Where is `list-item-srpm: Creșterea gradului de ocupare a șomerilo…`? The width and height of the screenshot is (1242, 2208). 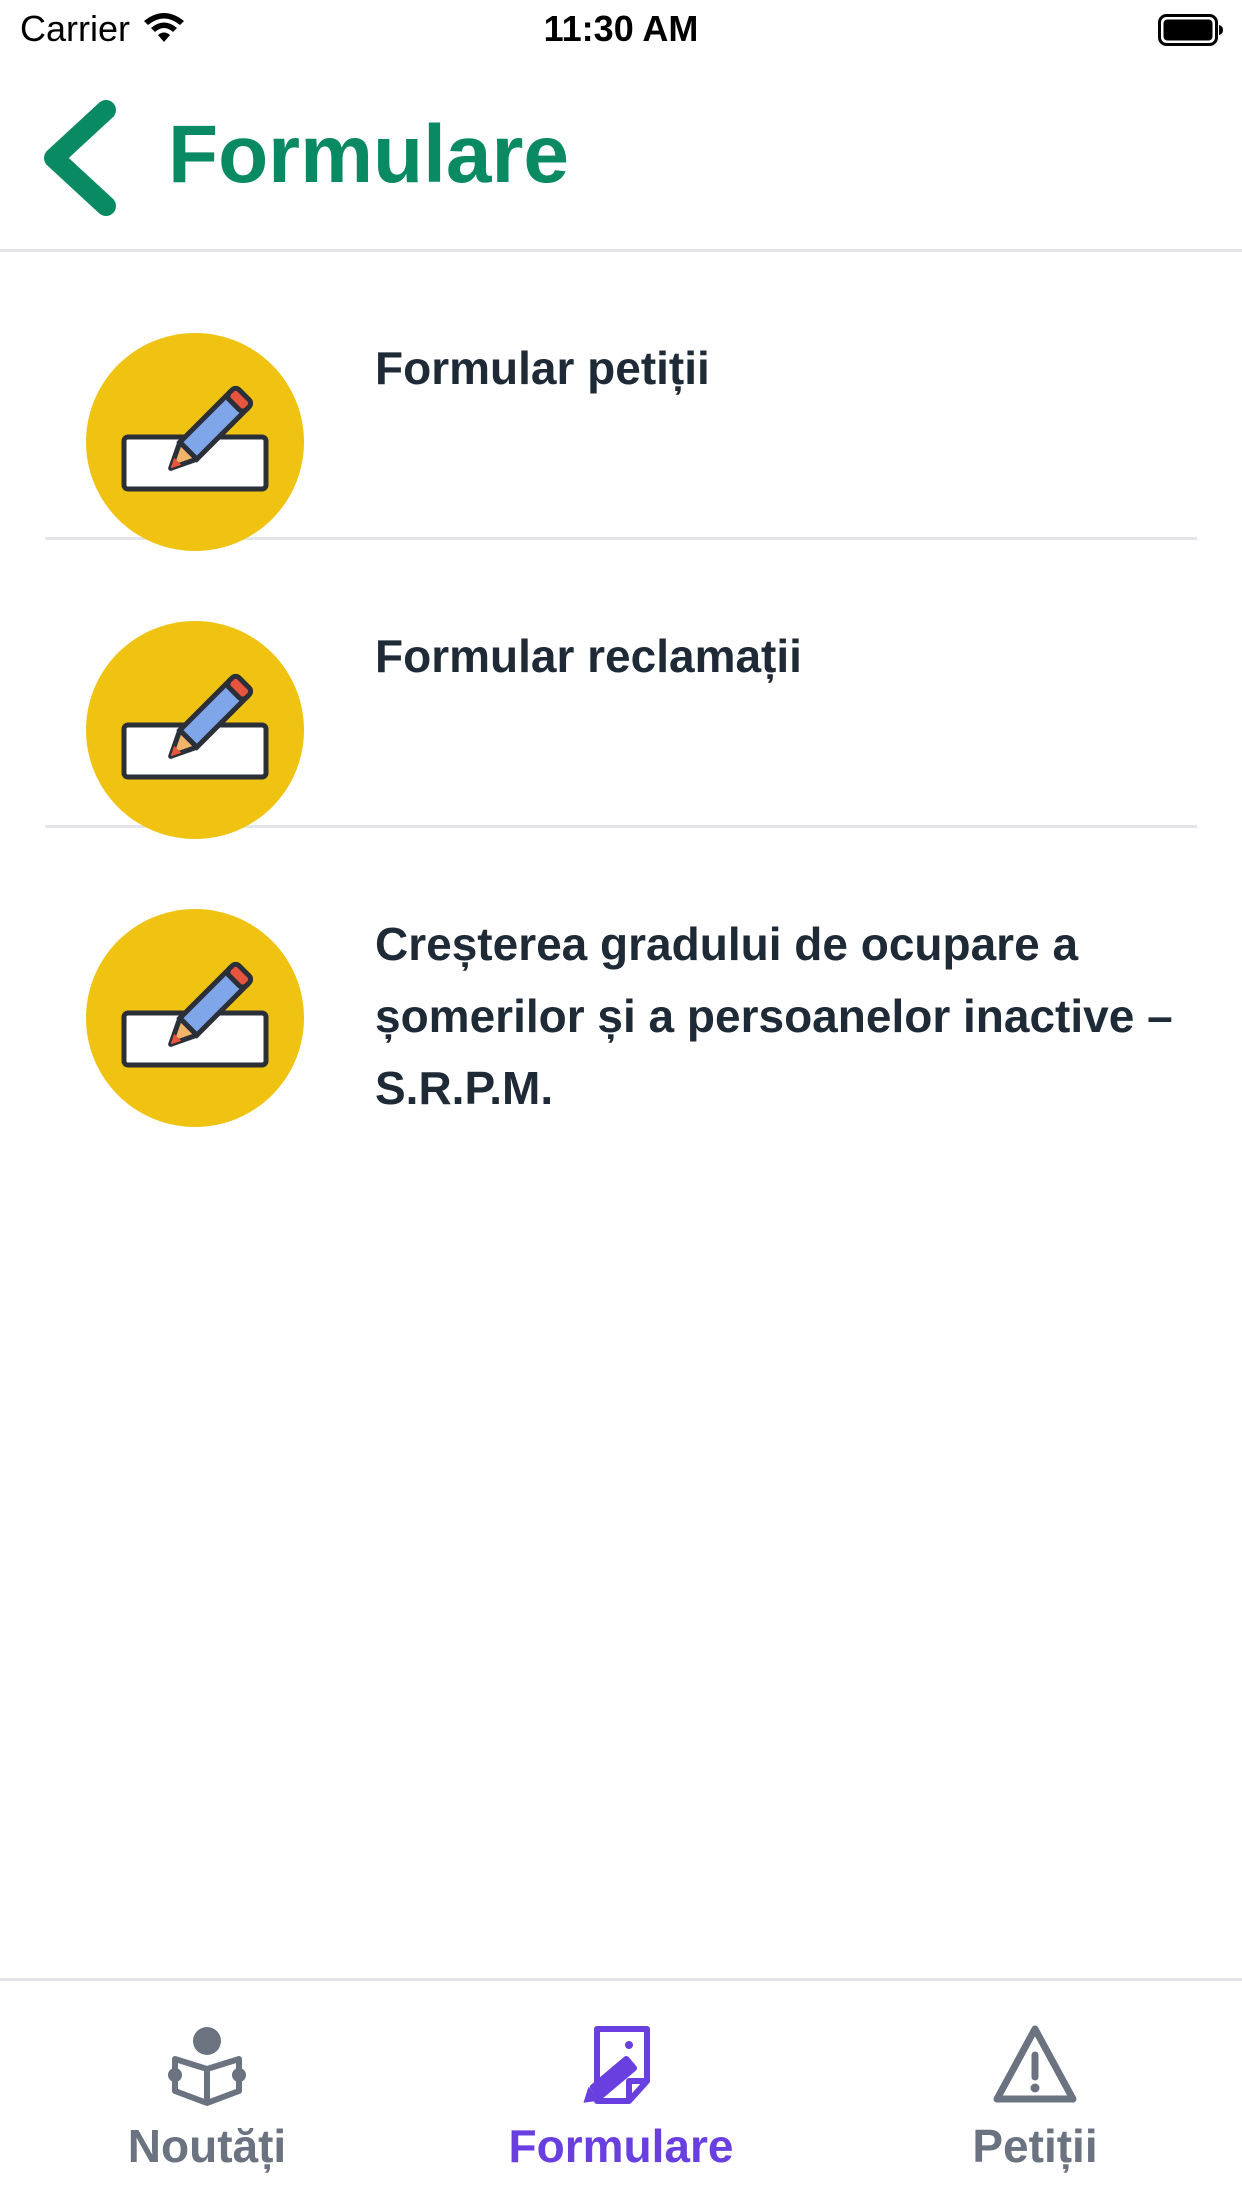 list-item-srpm: Creșterea gradului de ocupare a șomerilo… is located at coordinates (621, 977).